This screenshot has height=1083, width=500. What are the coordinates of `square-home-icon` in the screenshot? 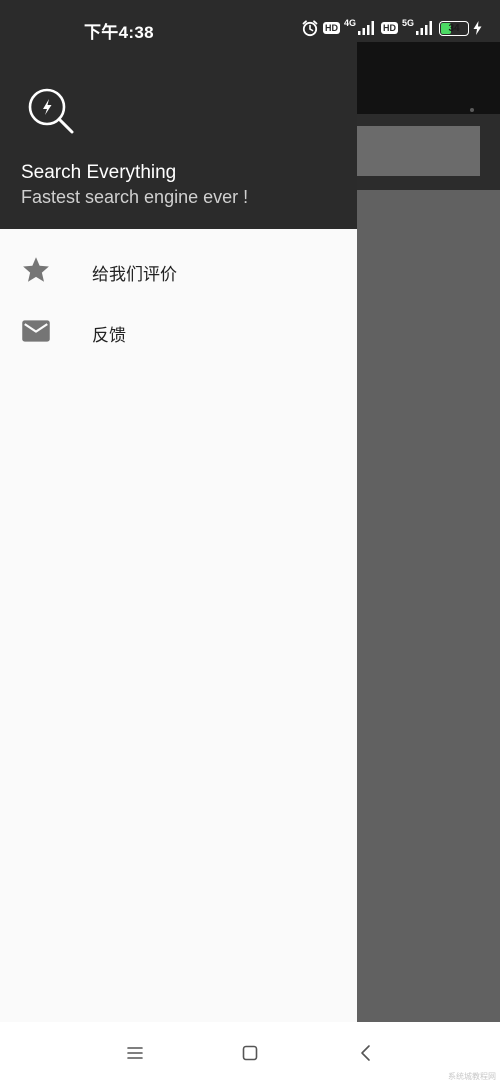 It's located at (250, 1053).